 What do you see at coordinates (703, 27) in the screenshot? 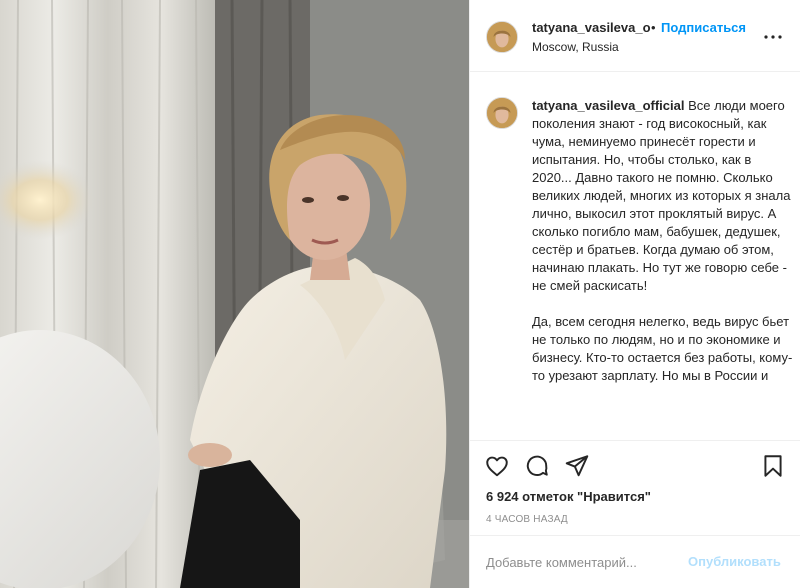
I see `follow-button: Подписаться` at bounding box center [703, 27].